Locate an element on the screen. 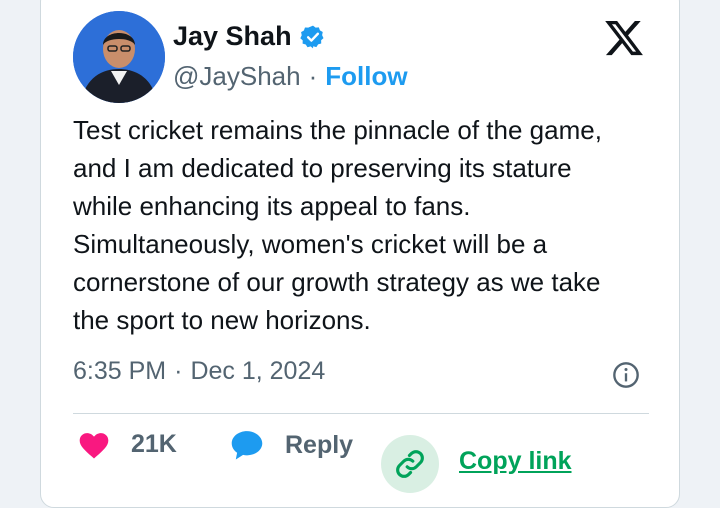 Image resolution: width=720 pixels, height=508 pixels. action-bar: 21K Reply Copy link is located at coordinates (357, 461).